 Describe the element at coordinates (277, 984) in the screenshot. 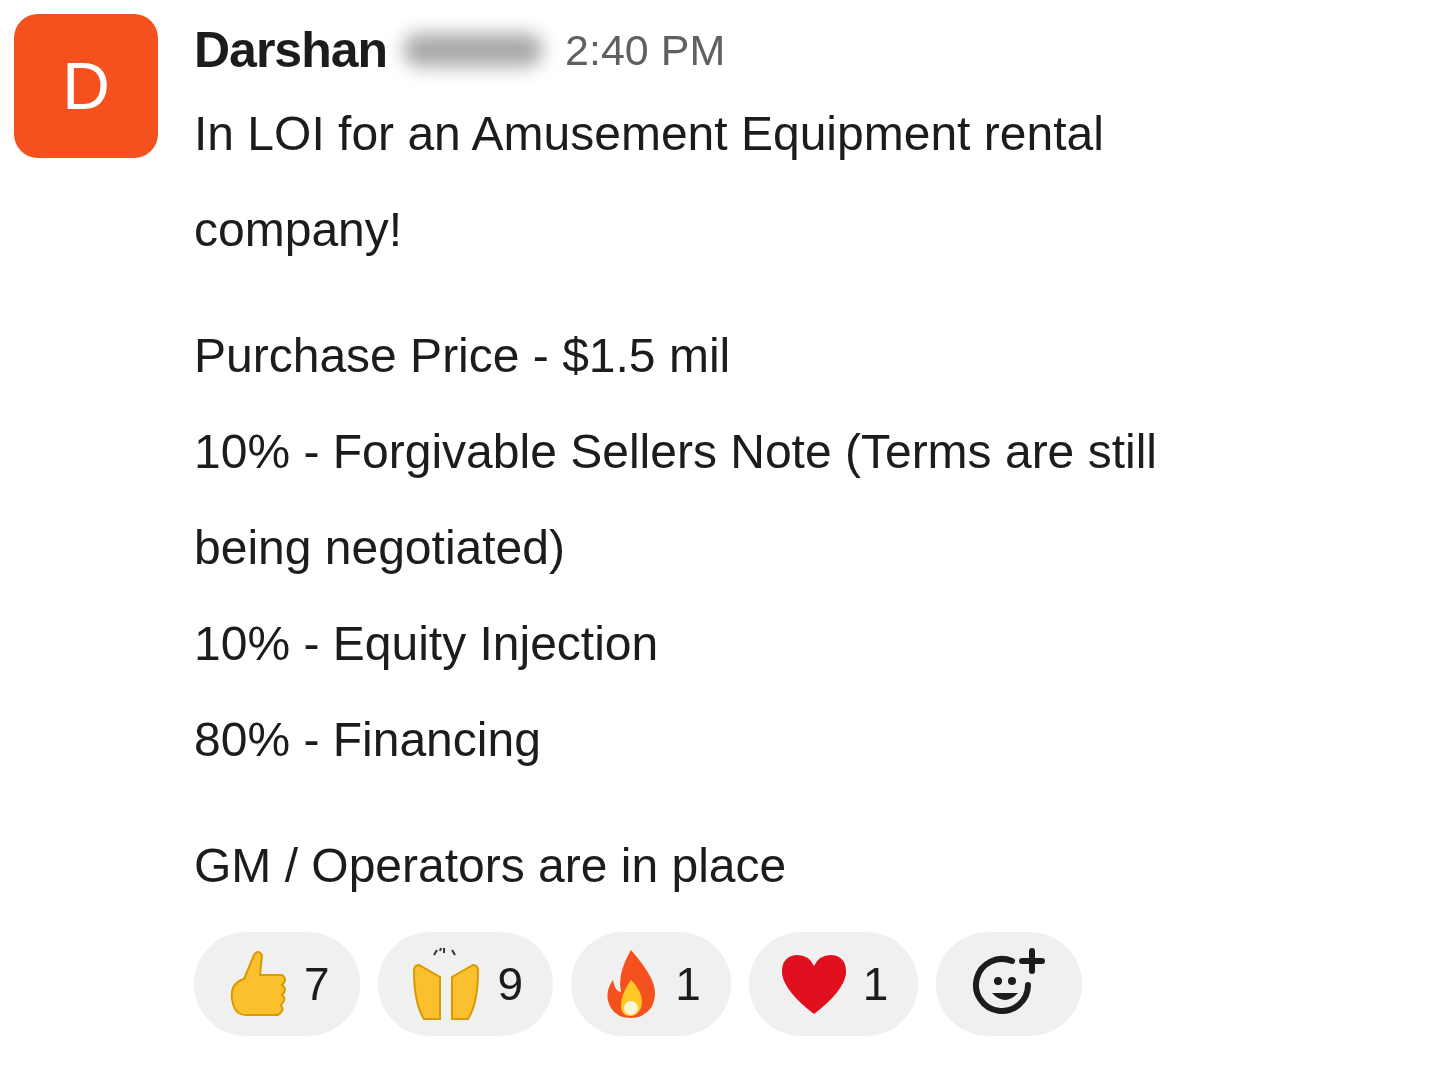

I see `reaction-button: 7` at that location.